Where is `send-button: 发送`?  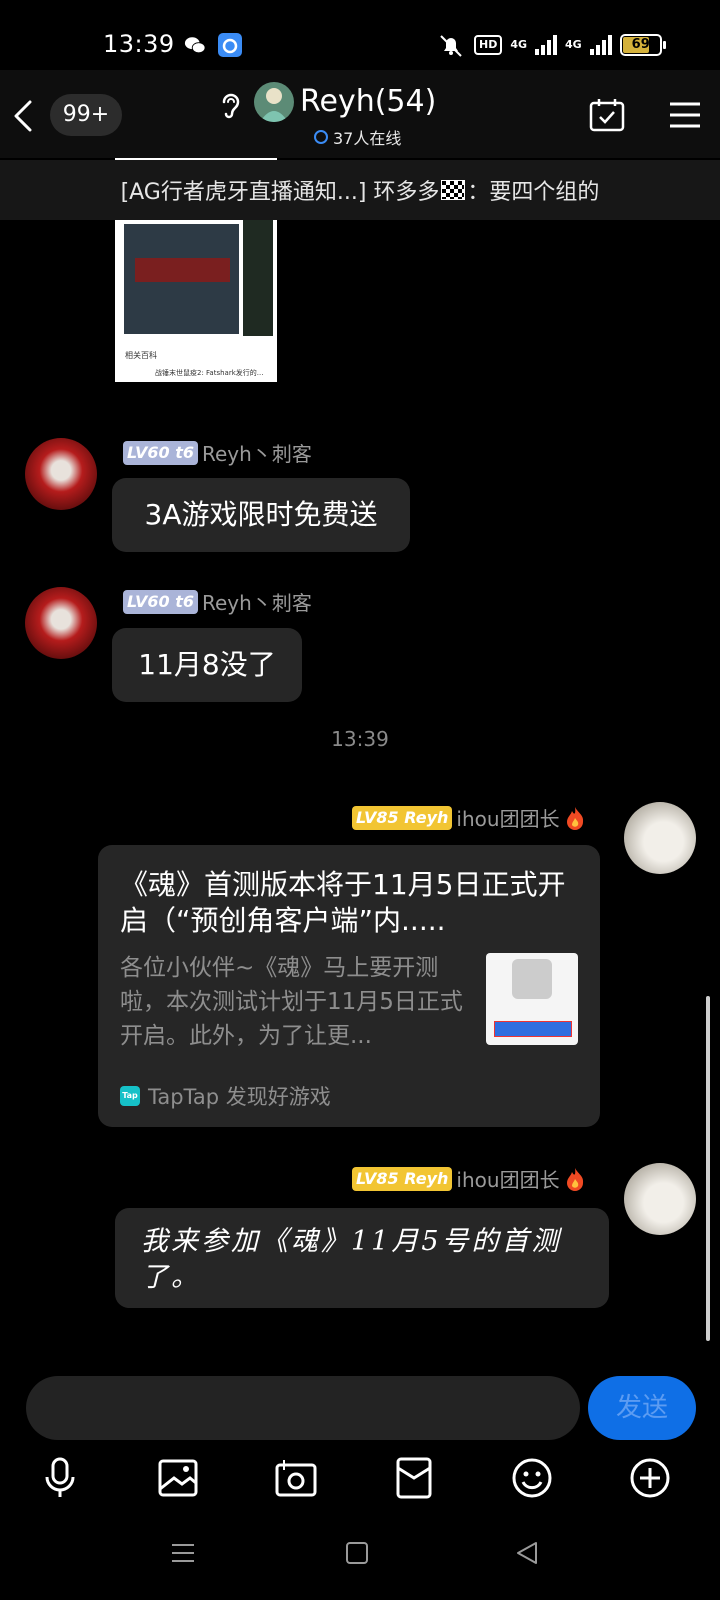
send-button: 发送 is located at coordinates (642, 1408).